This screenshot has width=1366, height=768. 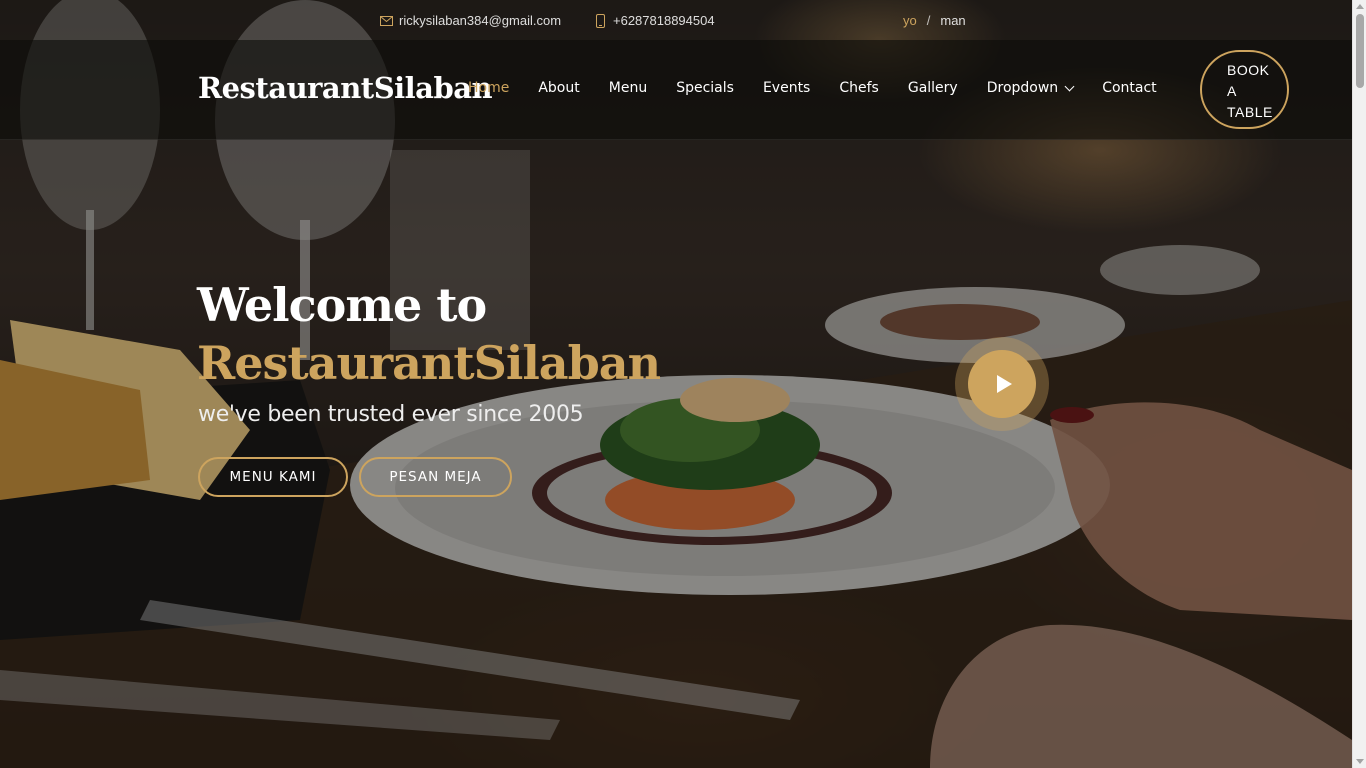 I want to click on chevron-down-icon, so click(x=1069, y=86).